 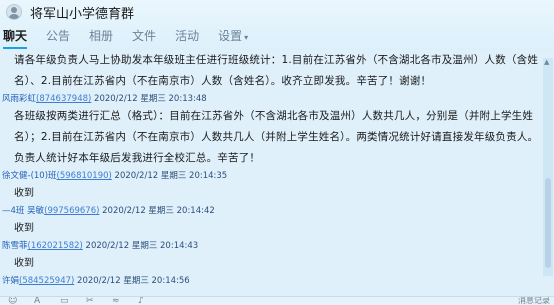 What do you see at coordinates (187, 35) in the screenshot?
I see `tab-activity: 活动` at bounding box center [187, 35].